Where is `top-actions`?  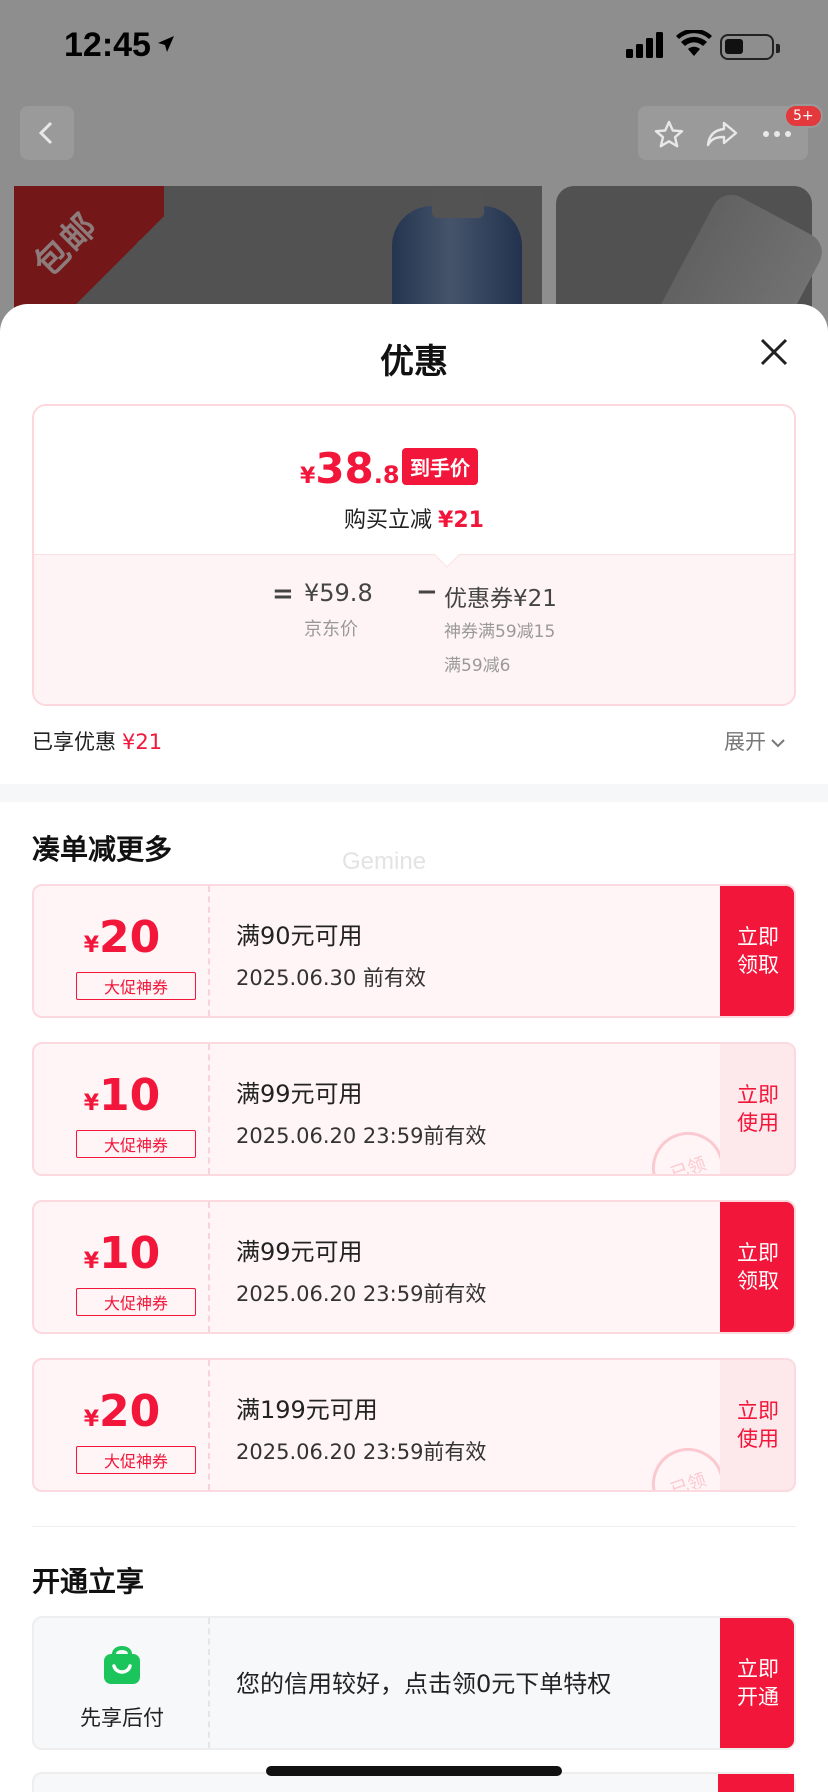 top-actions is located at coordinates (723, 133).